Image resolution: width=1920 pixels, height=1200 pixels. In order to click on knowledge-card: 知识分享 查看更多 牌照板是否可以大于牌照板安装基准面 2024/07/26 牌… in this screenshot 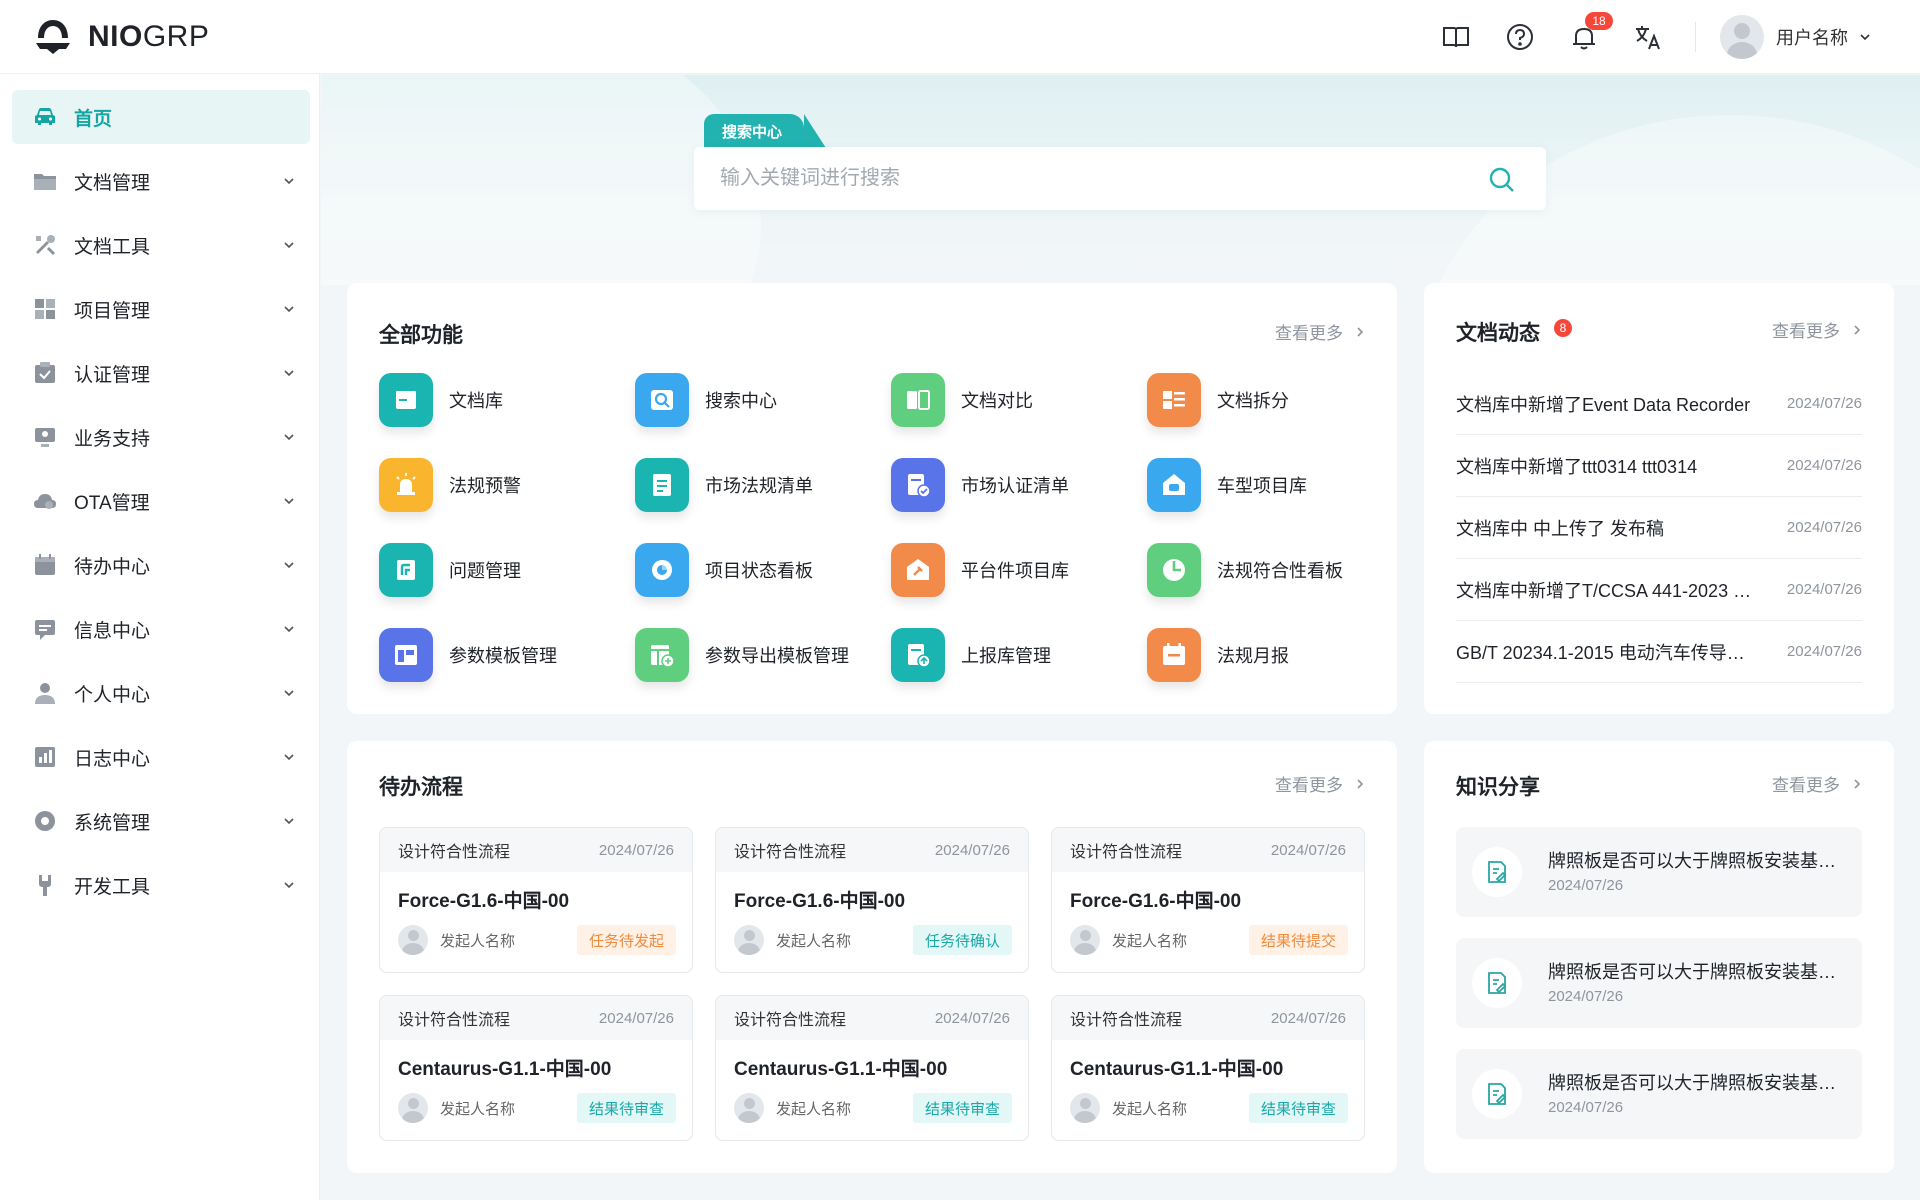, I will do `click(1659, 957)`.